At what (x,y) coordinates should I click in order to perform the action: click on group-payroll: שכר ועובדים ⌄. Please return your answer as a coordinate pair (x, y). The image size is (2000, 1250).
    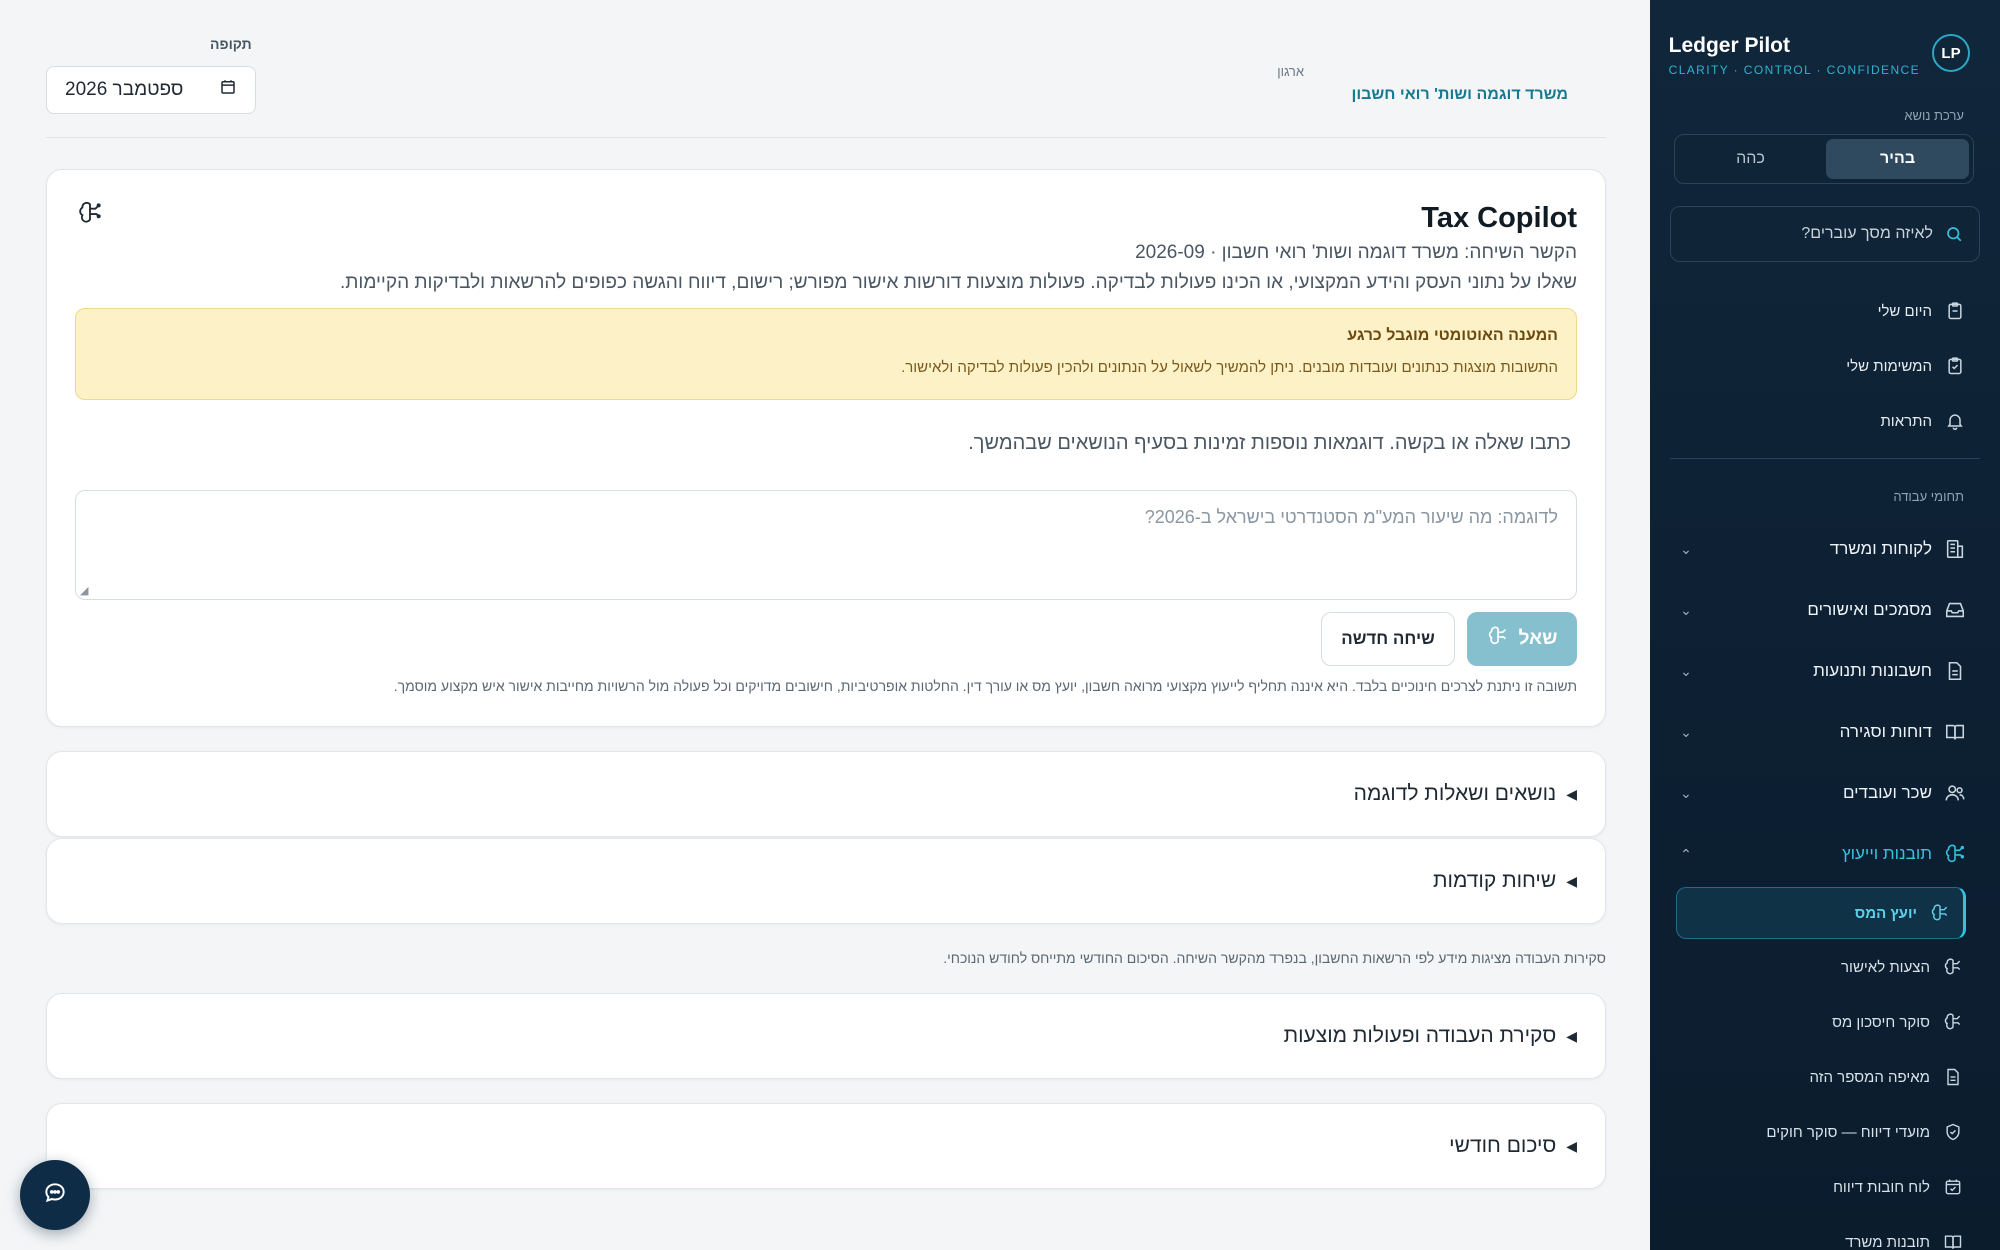
    Looking at the image, I should click on (1821, 793).